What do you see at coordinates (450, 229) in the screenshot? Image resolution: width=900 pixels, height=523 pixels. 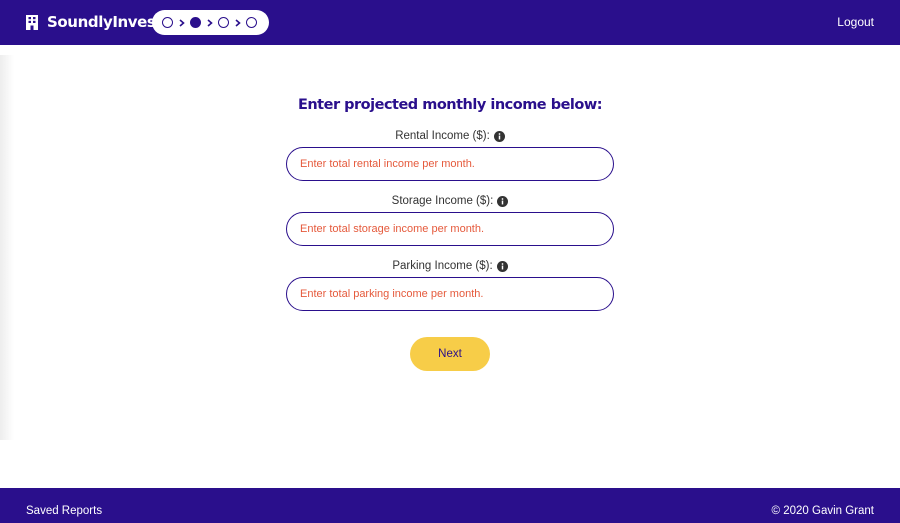 I see `storage-income-input` at bounding box center [450, 229].